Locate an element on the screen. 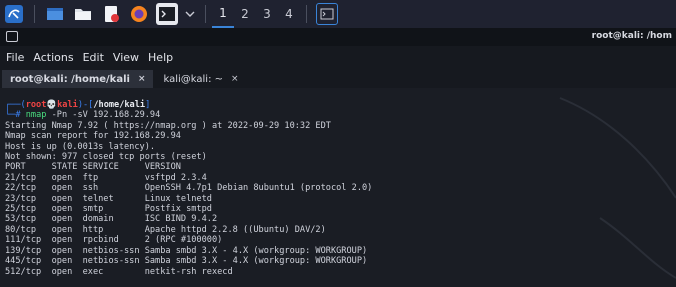  output-line: 53/tcp open domain ISC BIND 9.4.2 is located at coordinates (111, 219).